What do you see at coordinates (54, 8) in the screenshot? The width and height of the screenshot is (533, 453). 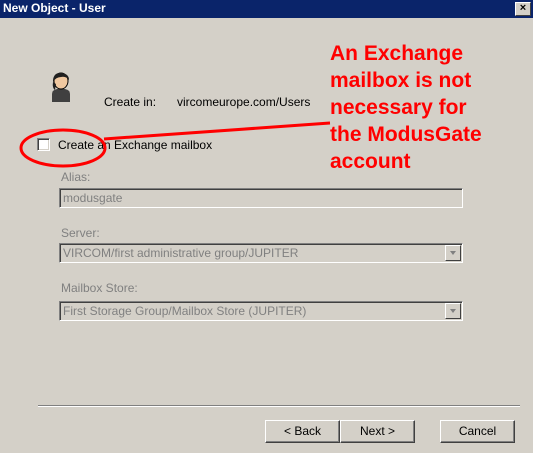 I see `window-title: New Object - User` at bounding box center [54, 8].